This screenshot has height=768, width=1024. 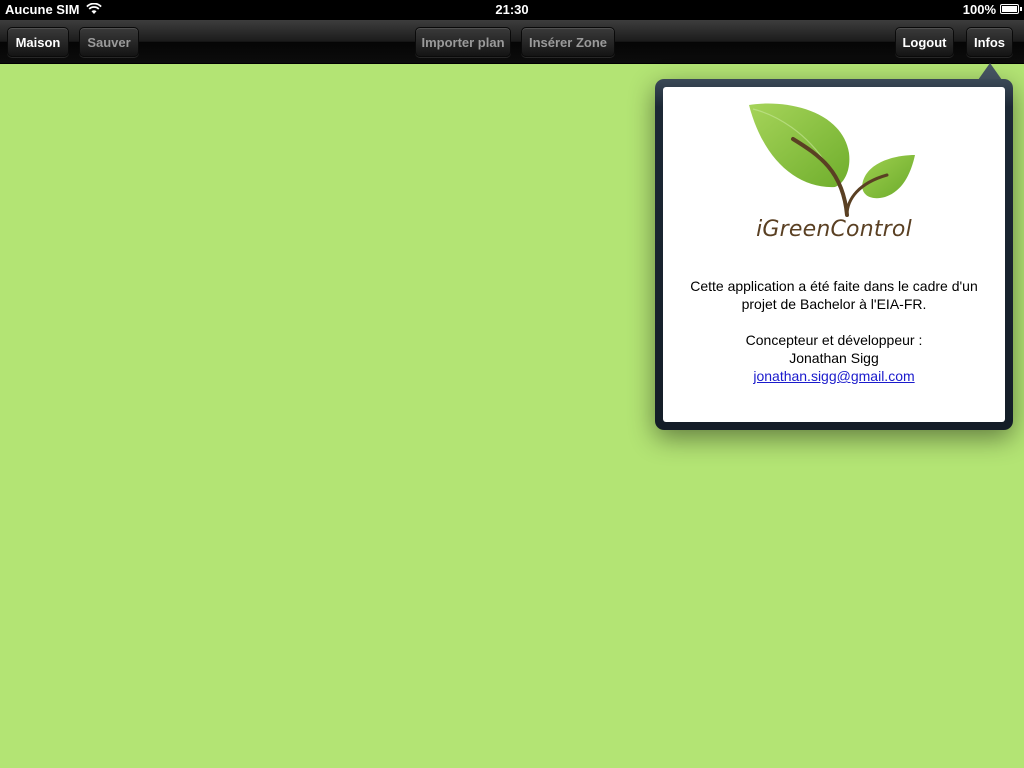 What do you see at coordinates (463, 42) in the screenshot?
I see `importer-plan-button: Importer plan` at bounding box center [463, 42].